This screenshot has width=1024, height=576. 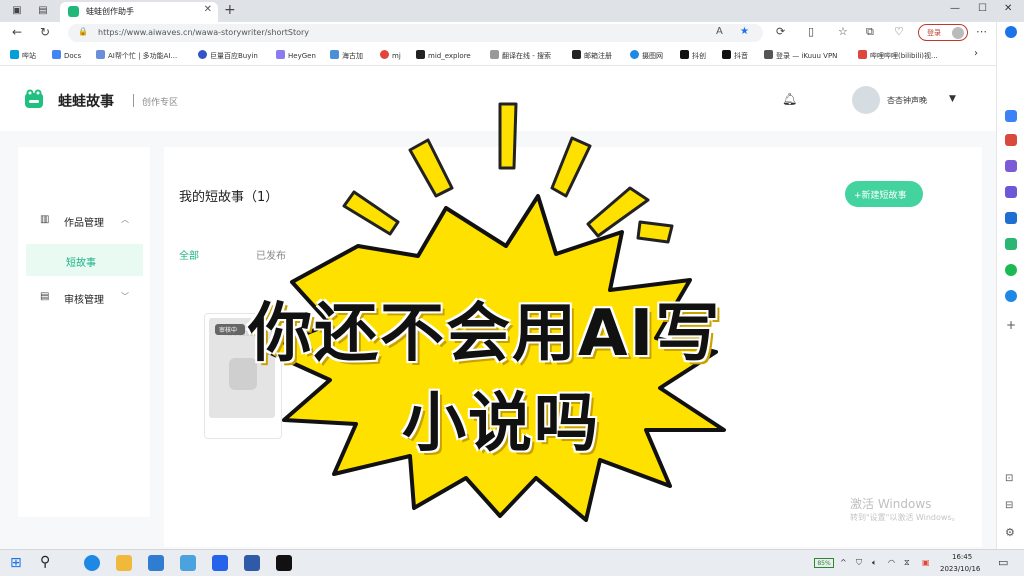 I want to click on outlook-icon, so click(x=1011, y=218).